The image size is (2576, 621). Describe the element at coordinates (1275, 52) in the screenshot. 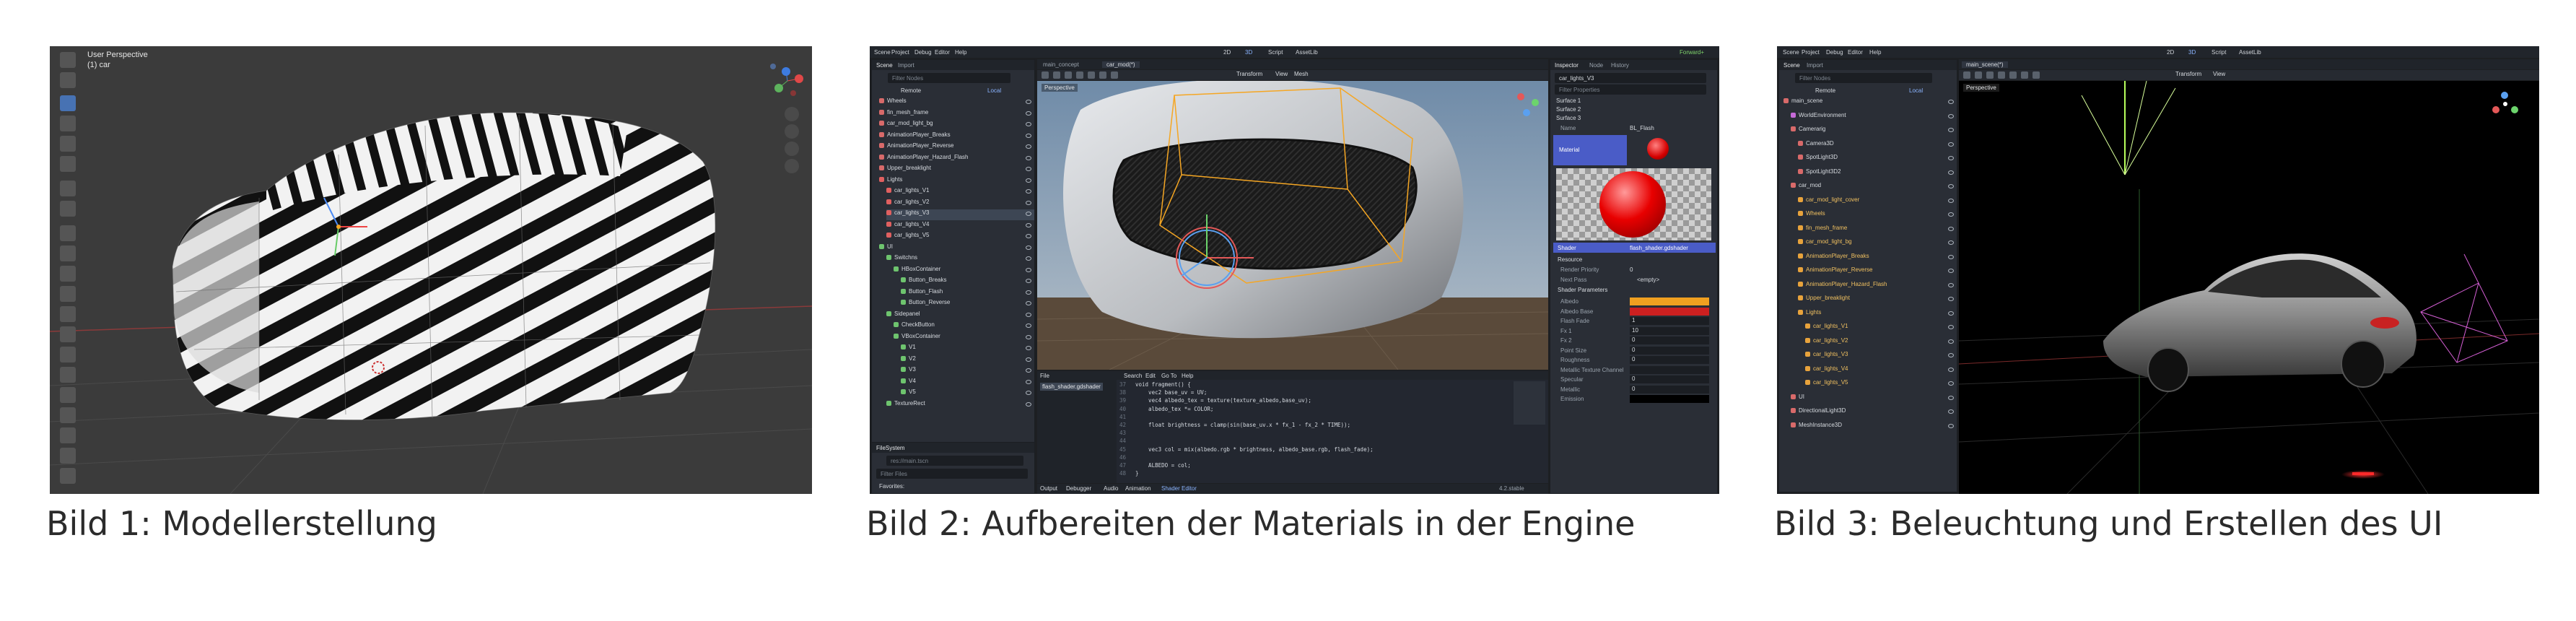

I see `button-script: Script` at that location.